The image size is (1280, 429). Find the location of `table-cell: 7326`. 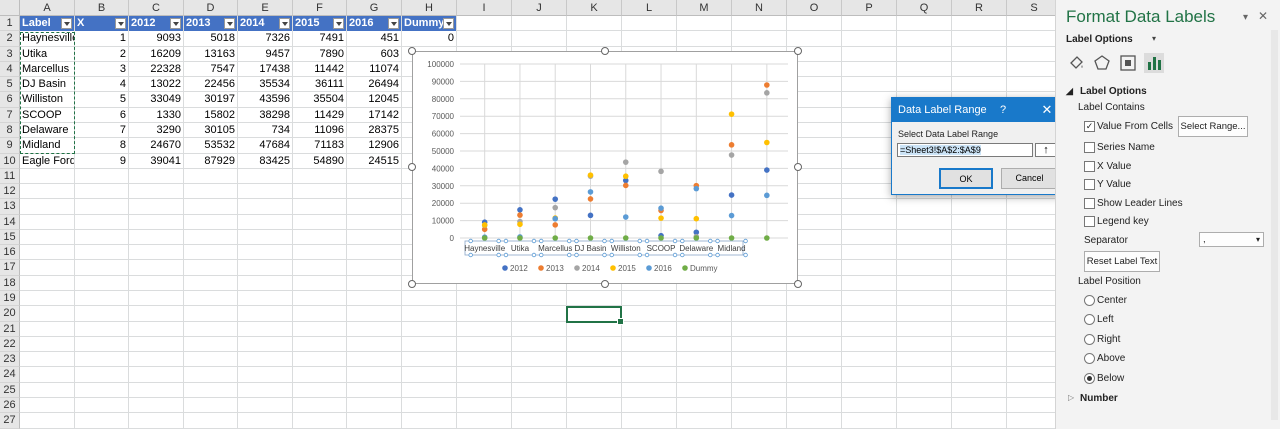

table-cell: 7326 is located at coordinates (265, 38).